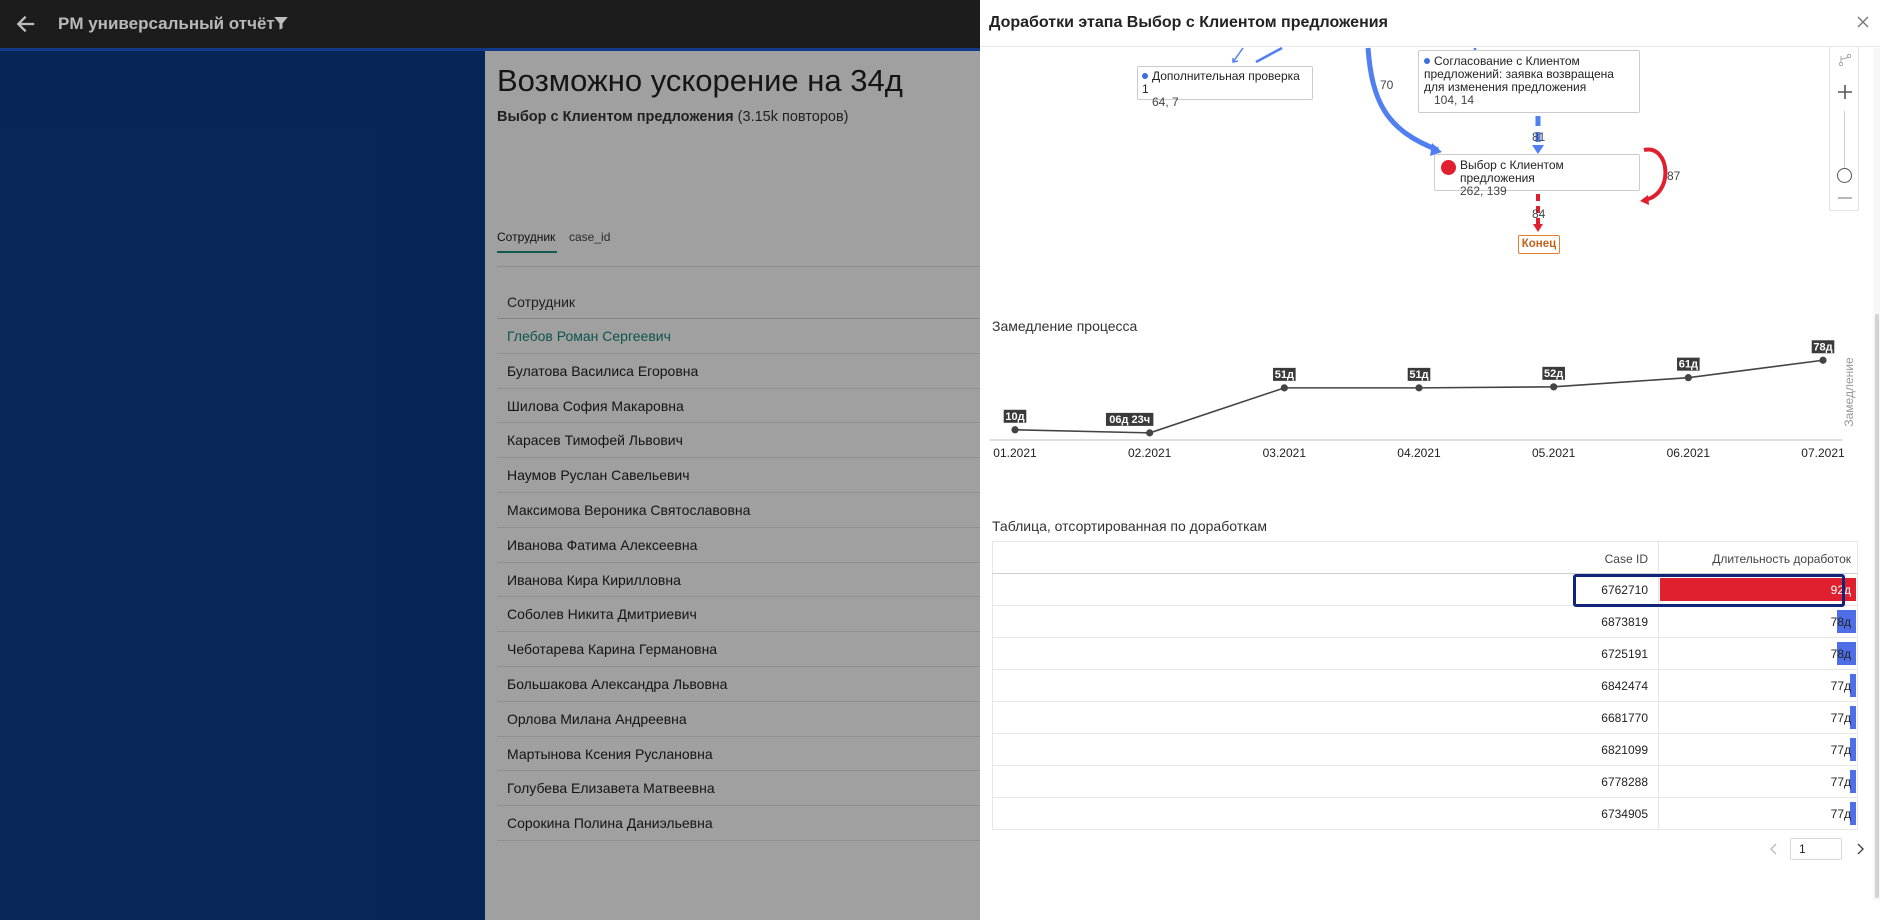 The height and width of the screenshot is (920, 1880). What do you see at coordinates (1425, 654) in the screenshot?
I see `table-row: 6725191 78д` at bounding box center [1425, 654].